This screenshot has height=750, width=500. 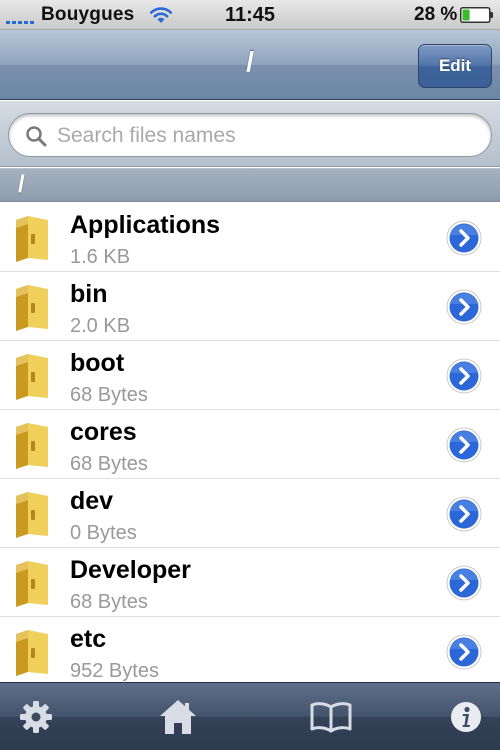 I want to click on file-size: 0 Bytes, so click(x=103, y=533).